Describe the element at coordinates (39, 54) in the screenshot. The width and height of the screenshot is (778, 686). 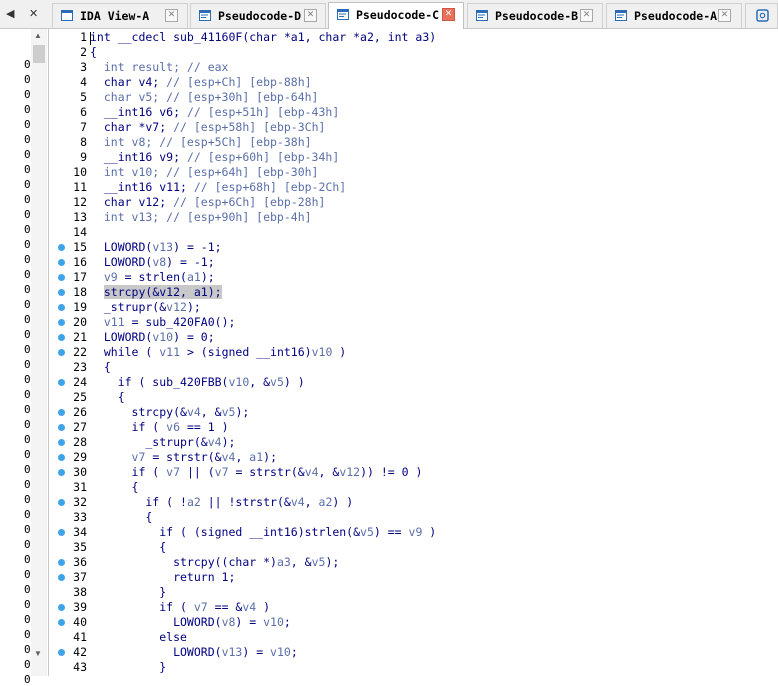
I see `scroll-thumb` at that location.